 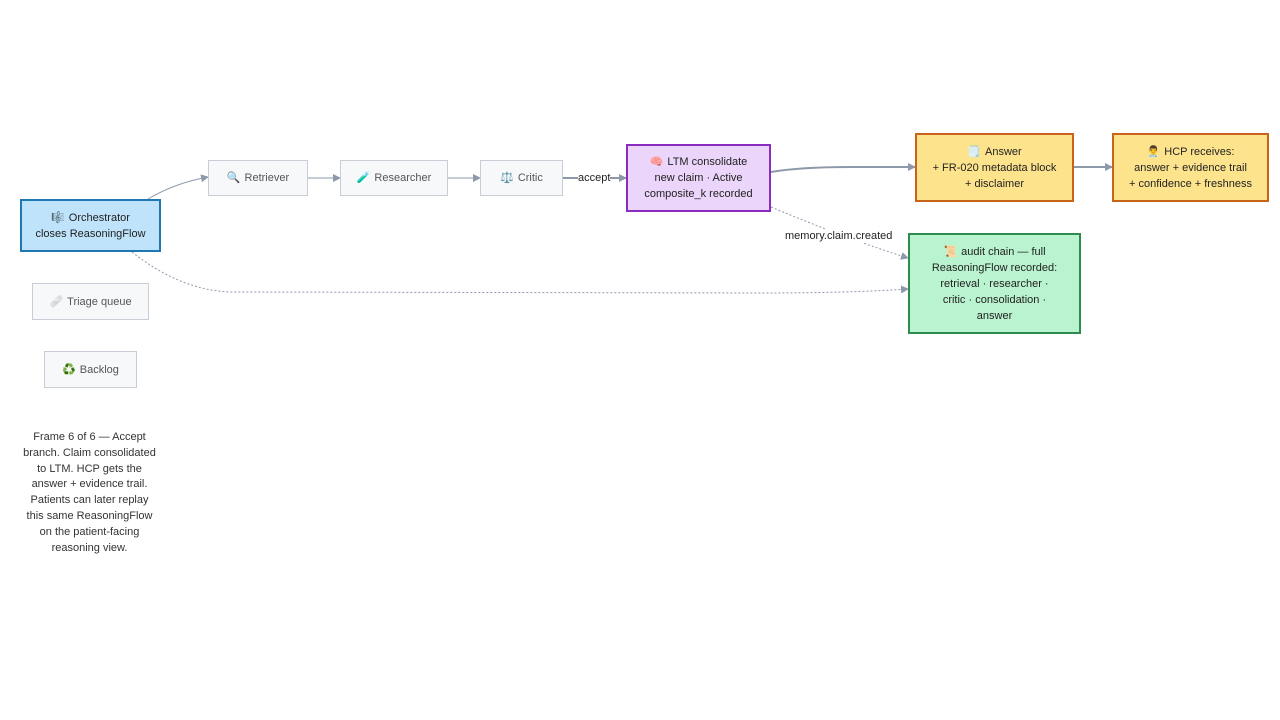 What do you see at coordinates (1003, 151) in the screenshot?
I see `answer-title: Answer` at bounding box center [1003, 151].